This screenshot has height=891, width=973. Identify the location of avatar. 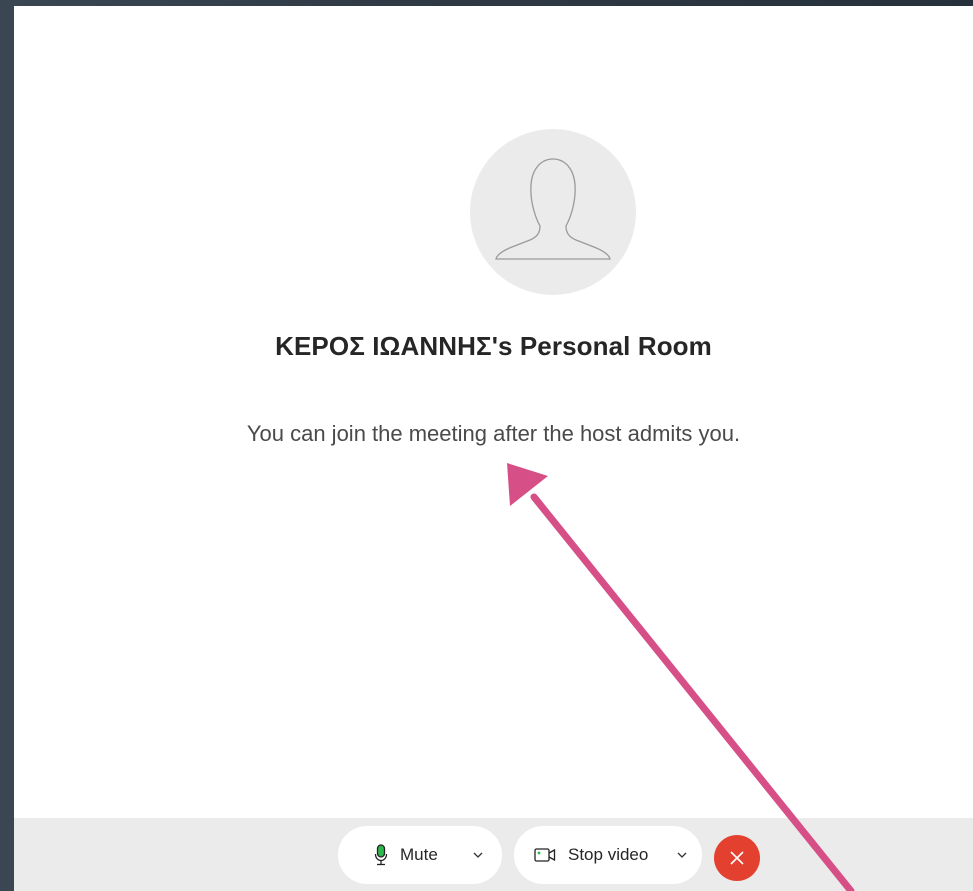
(553, 212).